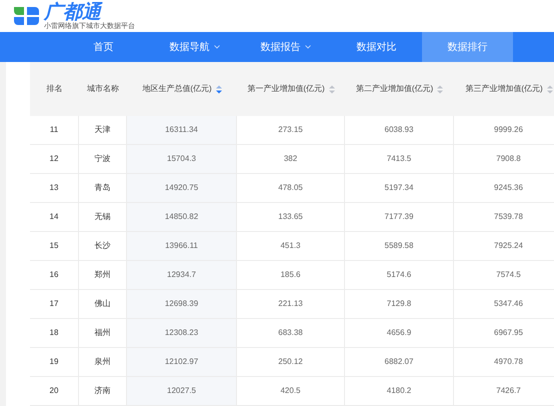  What do you see at coordinates (285, 47) in the screenshot?
I see `nav-tab: 数据报告` at bounding box center [285, 47].